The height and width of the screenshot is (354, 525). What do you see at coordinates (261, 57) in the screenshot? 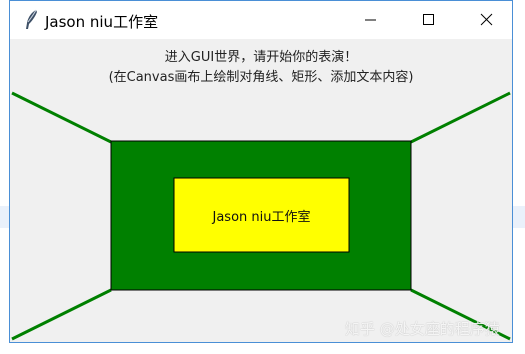
I see `canvas-heading: 进入GUI世界，请开始你的表演！` at bounding box center [261, 57].